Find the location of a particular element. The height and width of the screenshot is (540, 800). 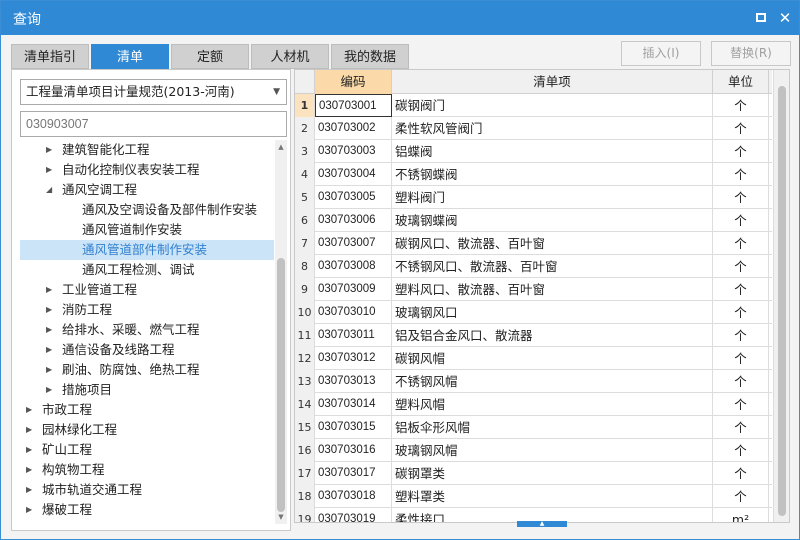

row-number-cell: 15 is located at coordinates (305, 427).